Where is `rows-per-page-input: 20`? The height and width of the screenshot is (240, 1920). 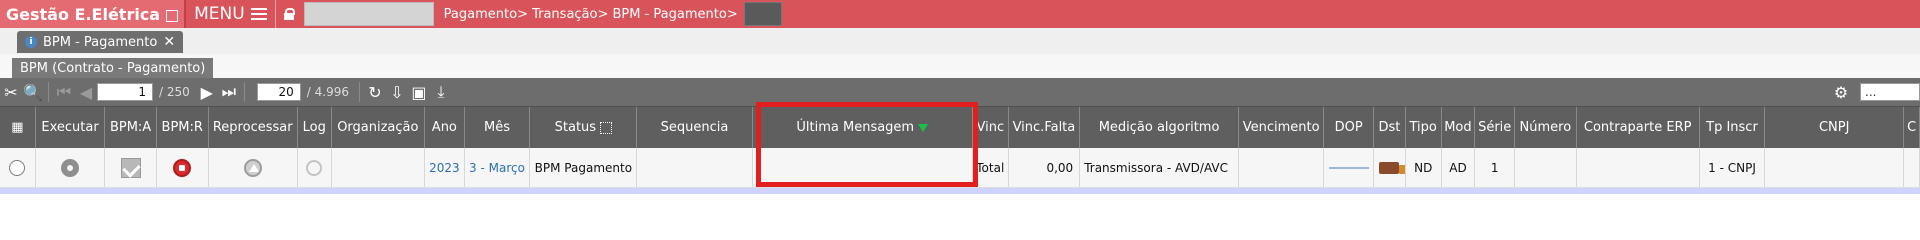 rows-per-page-input: 20 is located at coordinates (278, 92).